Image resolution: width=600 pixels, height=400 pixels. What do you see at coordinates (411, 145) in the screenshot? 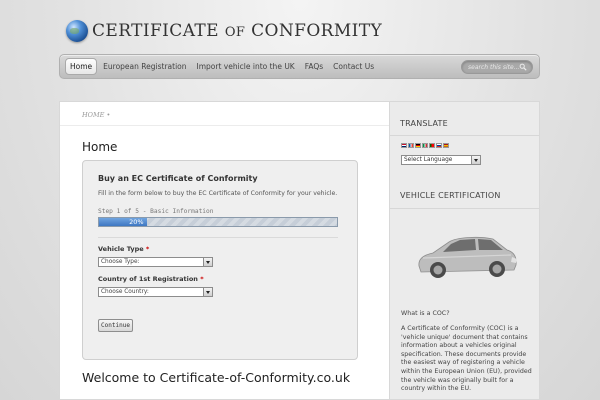
I see `flag-fr-icon` at bounding box center [411, 145].